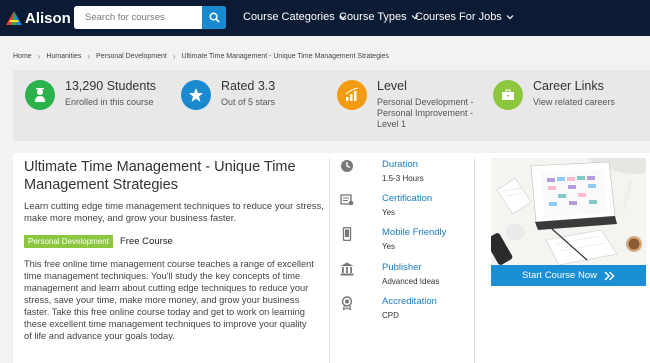 The image size is (650, 363). Describe the element at coordinates (347, 200) in the screenshot. I see `certificate-icon` at that location.